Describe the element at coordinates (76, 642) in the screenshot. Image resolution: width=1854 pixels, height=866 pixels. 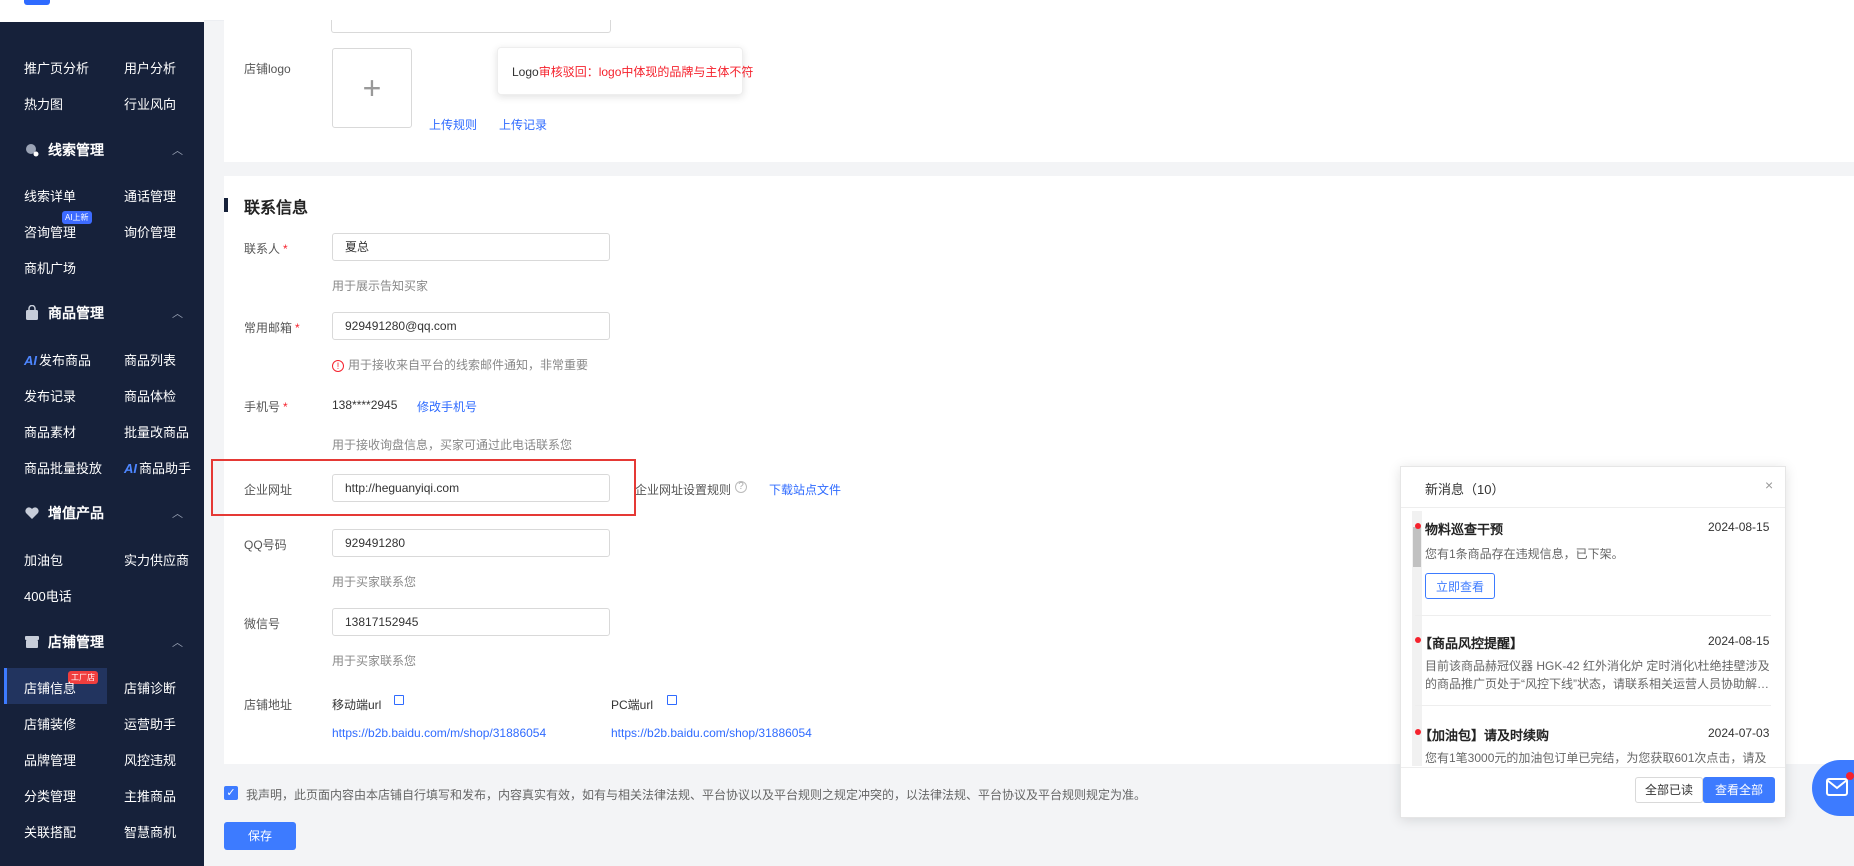
I see `section-title: 店铺管理` at that location.